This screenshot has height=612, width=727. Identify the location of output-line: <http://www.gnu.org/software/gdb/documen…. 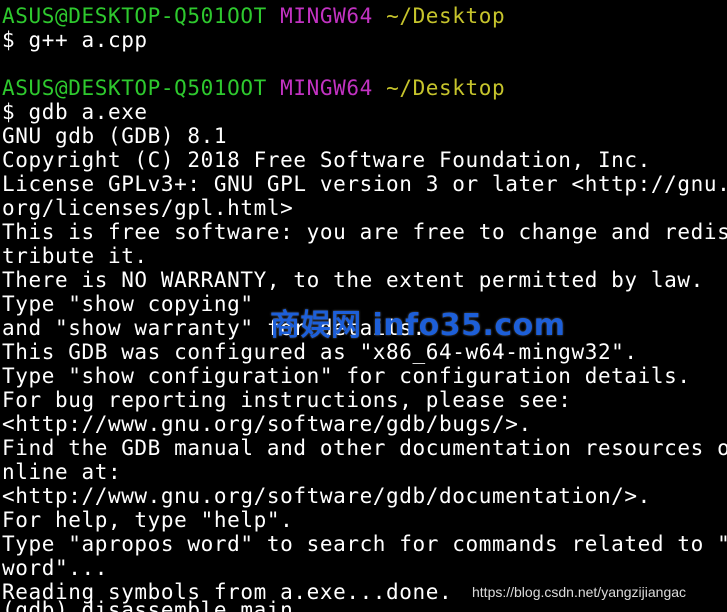
(326, 496).